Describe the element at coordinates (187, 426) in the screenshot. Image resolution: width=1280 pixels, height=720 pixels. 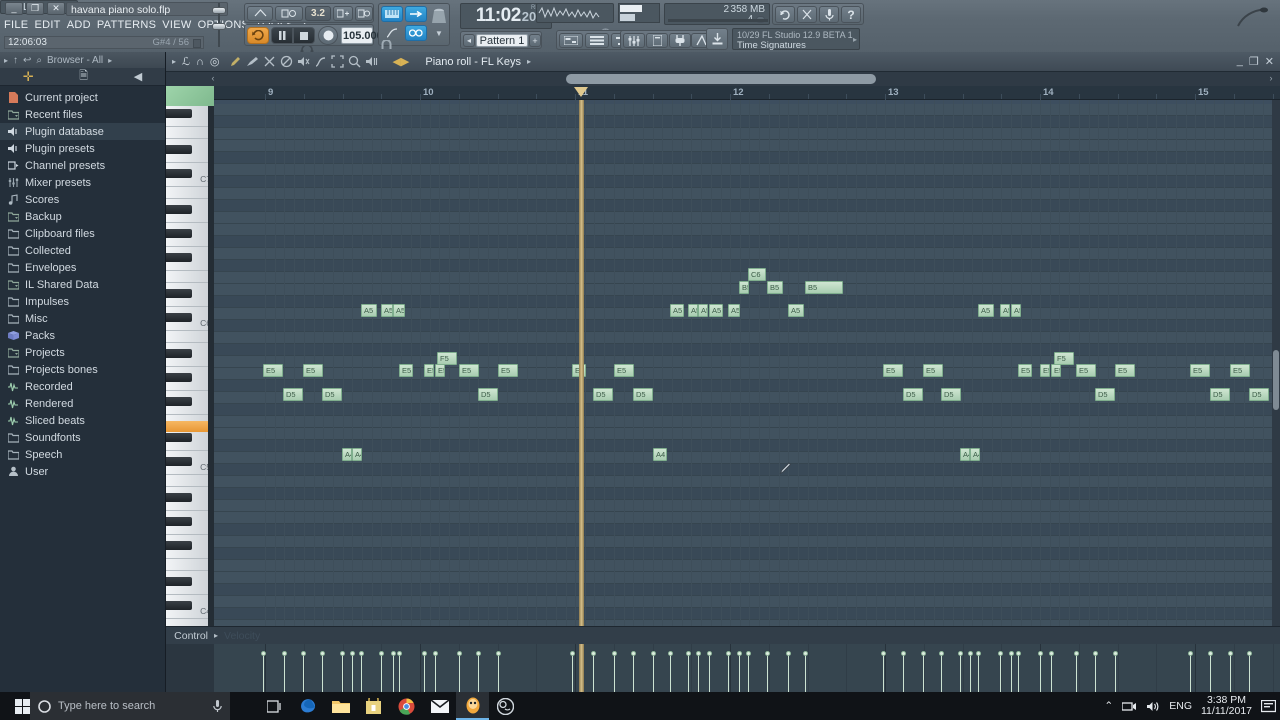
I see `highlighted-key` at that location.